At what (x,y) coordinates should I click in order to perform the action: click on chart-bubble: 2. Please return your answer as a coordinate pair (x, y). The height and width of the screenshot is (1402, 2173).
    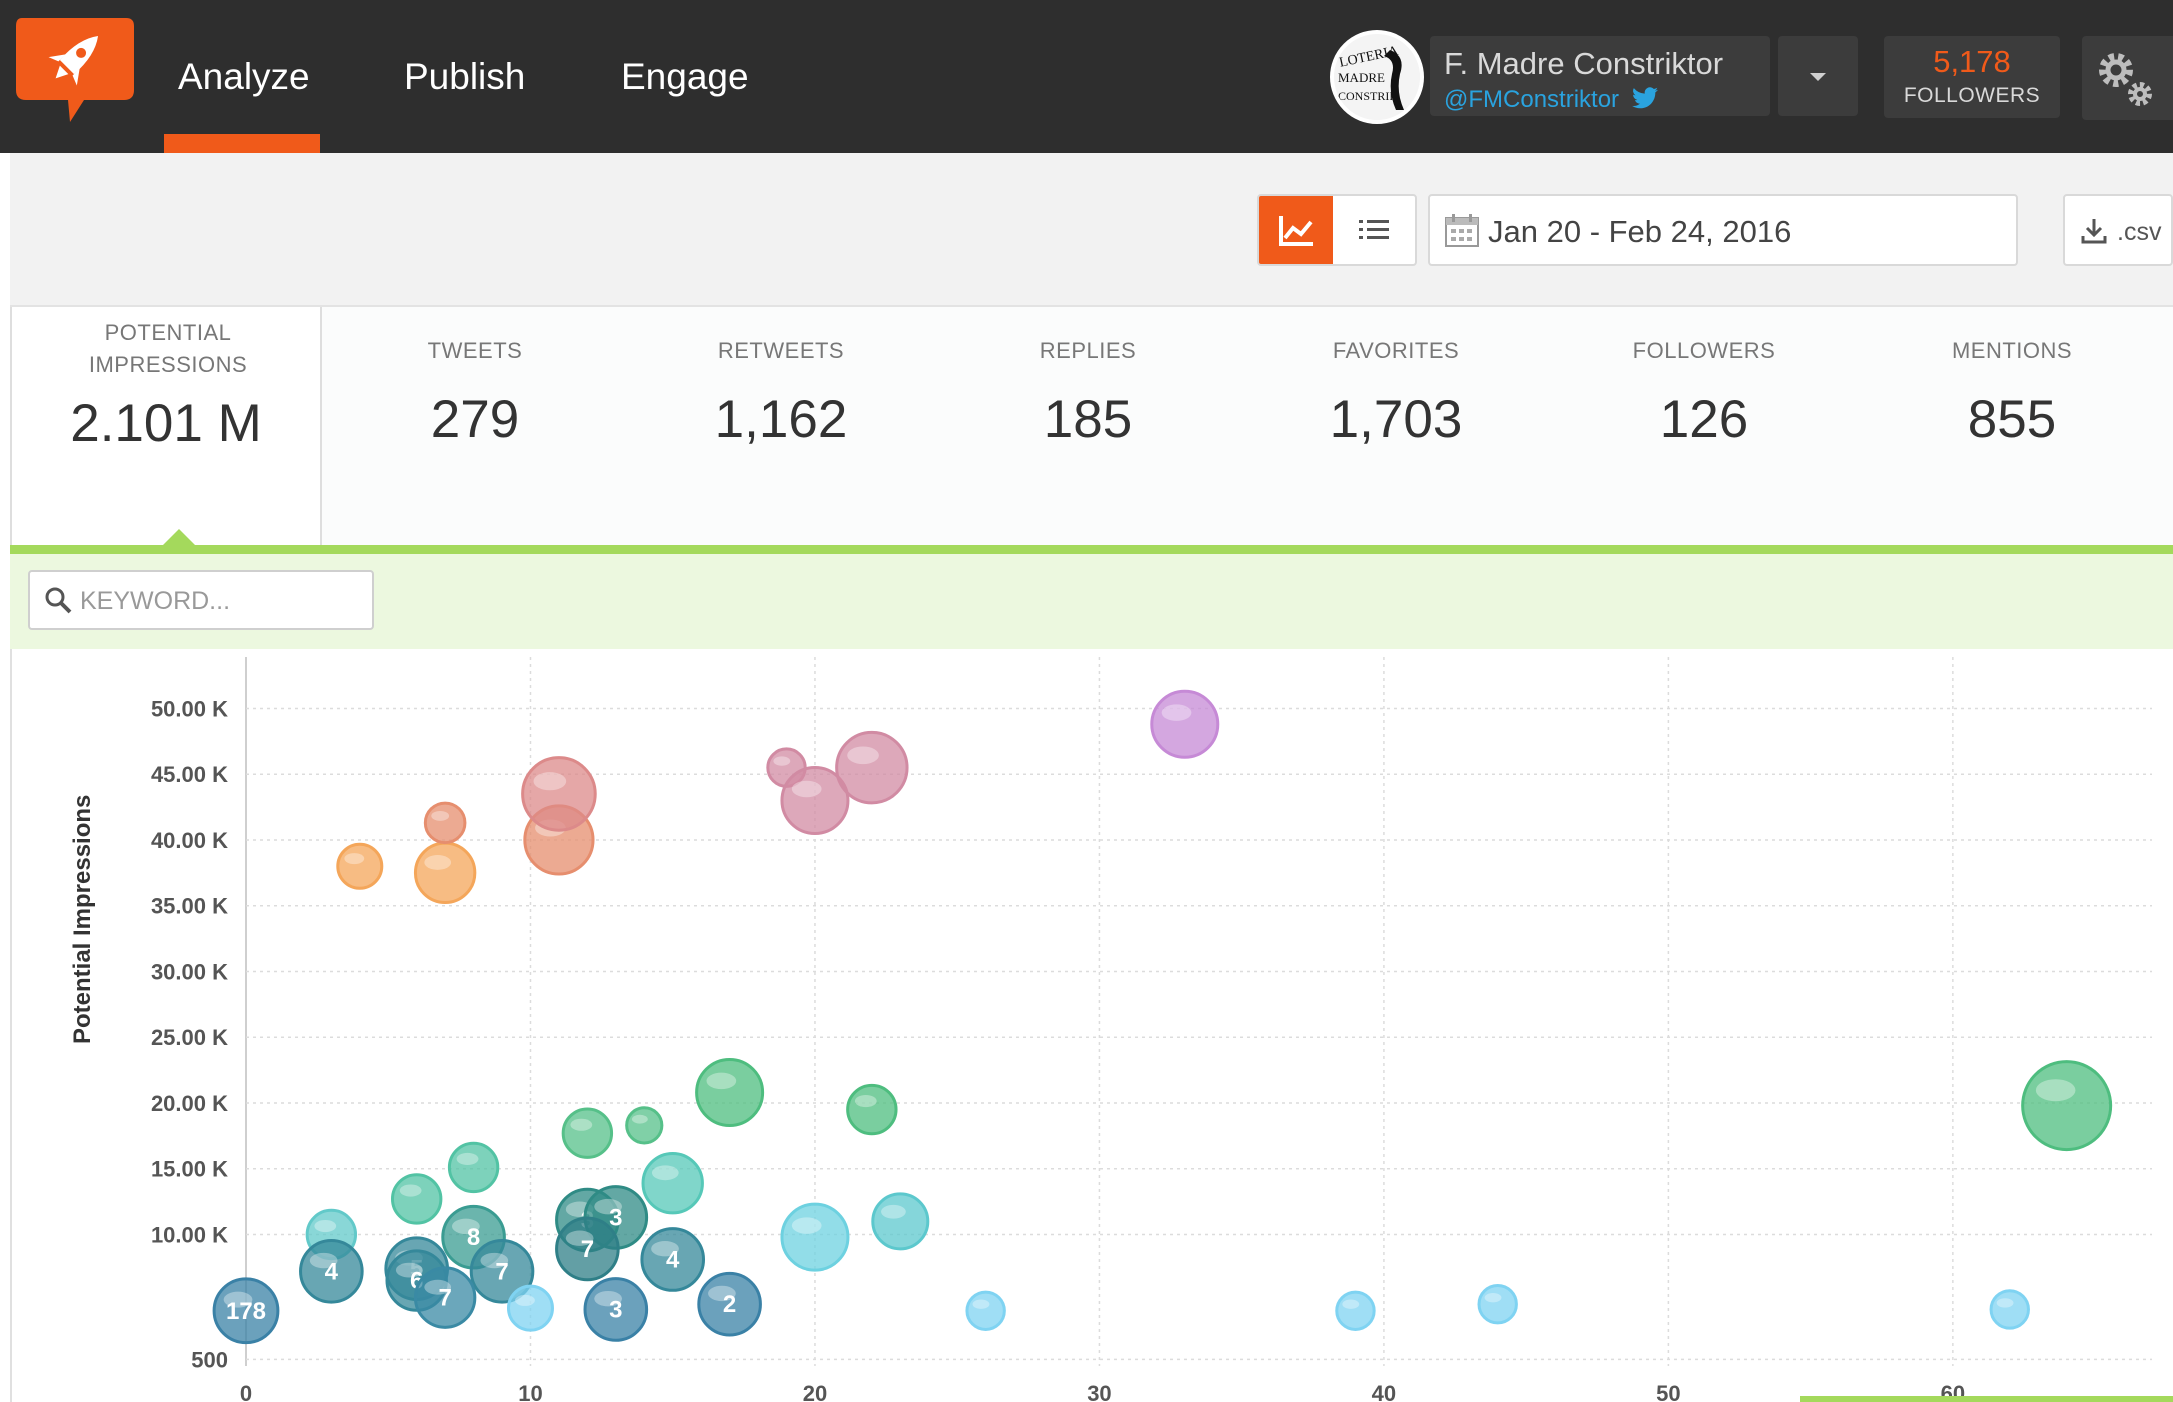
    Looking at the image, I should click on (729, 1304).